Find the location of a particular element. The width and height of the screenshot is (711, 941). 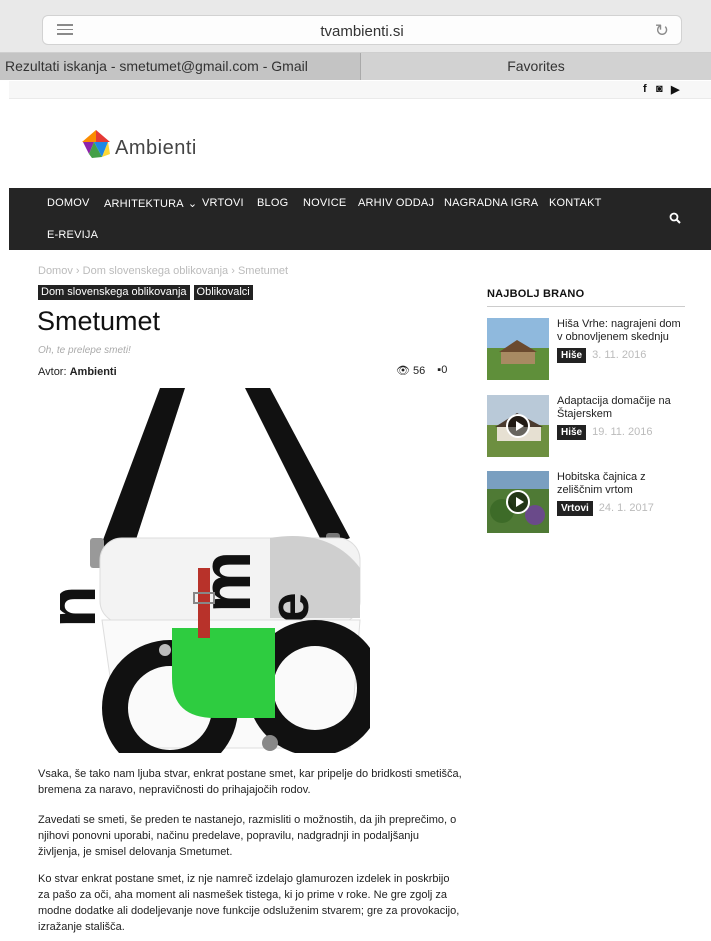

breadcrumb-home: Domov is located at coordinates (55, 271).